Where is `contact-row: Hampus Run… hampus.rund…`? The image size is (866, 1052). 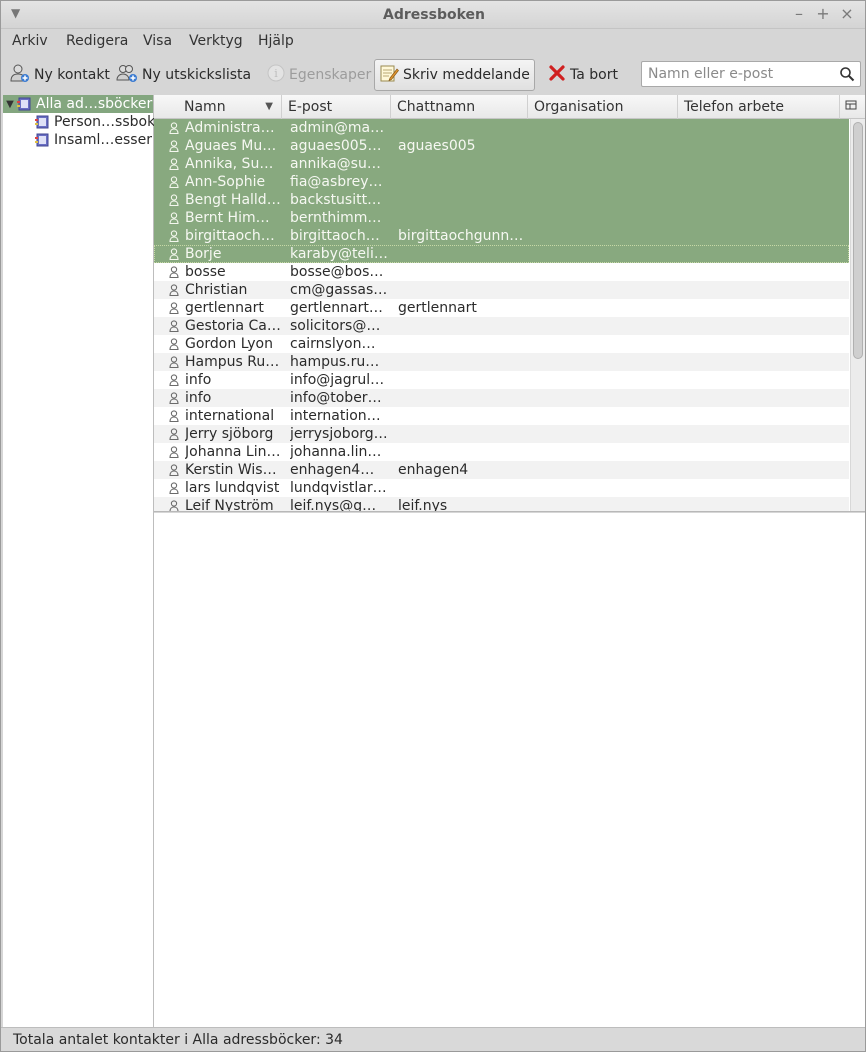
contact-row: Hampus Run… hampus.rund… is located at coordinates (501, 362).